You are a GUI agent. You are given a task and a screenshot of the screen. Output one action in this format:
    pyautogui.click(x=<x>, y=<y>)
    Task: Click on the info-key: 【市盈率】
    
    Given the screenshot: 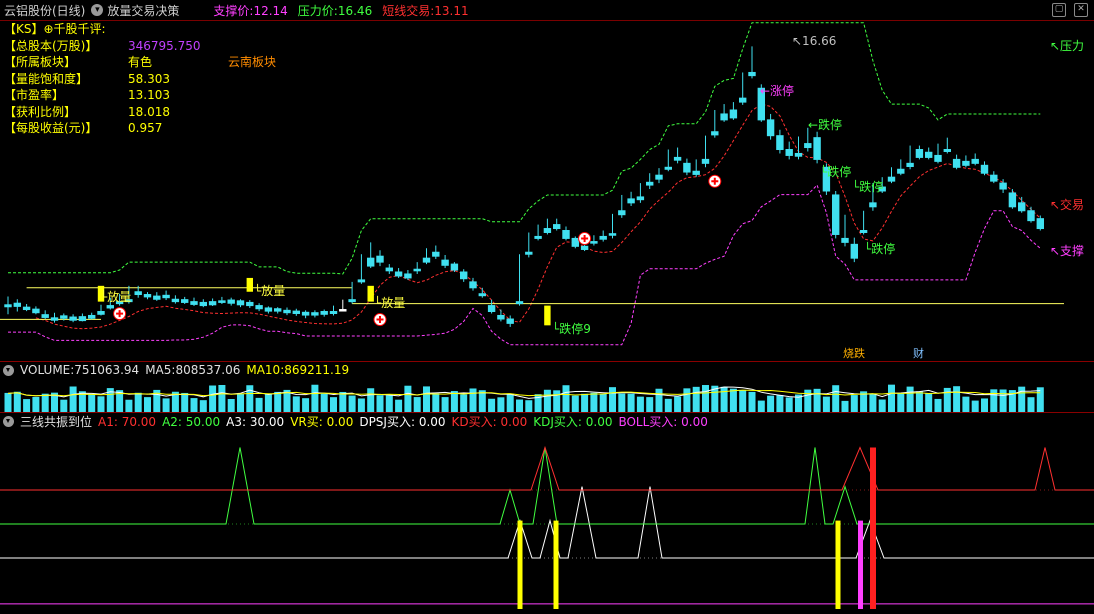 What is the action you would take?
    pyautogui.click(x=34, y=95)
    